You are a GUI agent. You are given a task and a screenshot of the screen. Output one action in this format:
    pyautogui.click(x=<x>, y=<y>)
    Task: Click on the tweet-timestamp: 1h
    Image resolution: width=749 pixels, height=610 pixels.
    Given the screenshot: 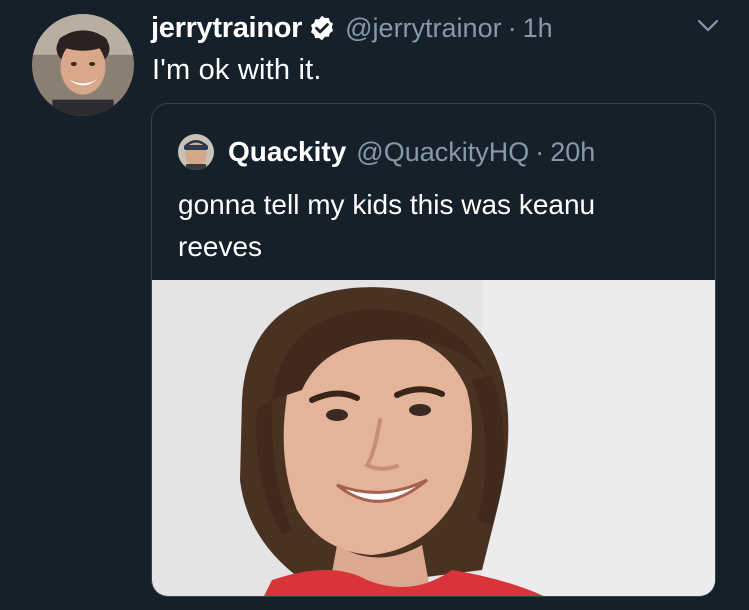 What is the action you would take?
    pyautogui.click(x=538, y=28)
    